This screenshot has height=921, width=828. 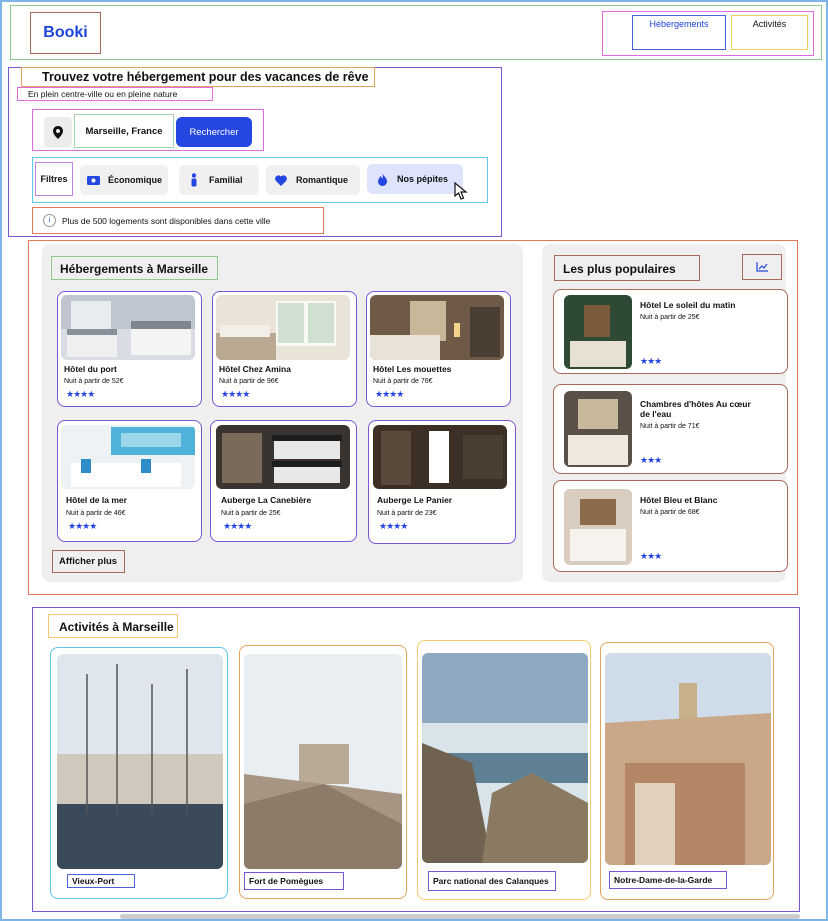 I want to click on heart-icon, so click(x=281, y=180).